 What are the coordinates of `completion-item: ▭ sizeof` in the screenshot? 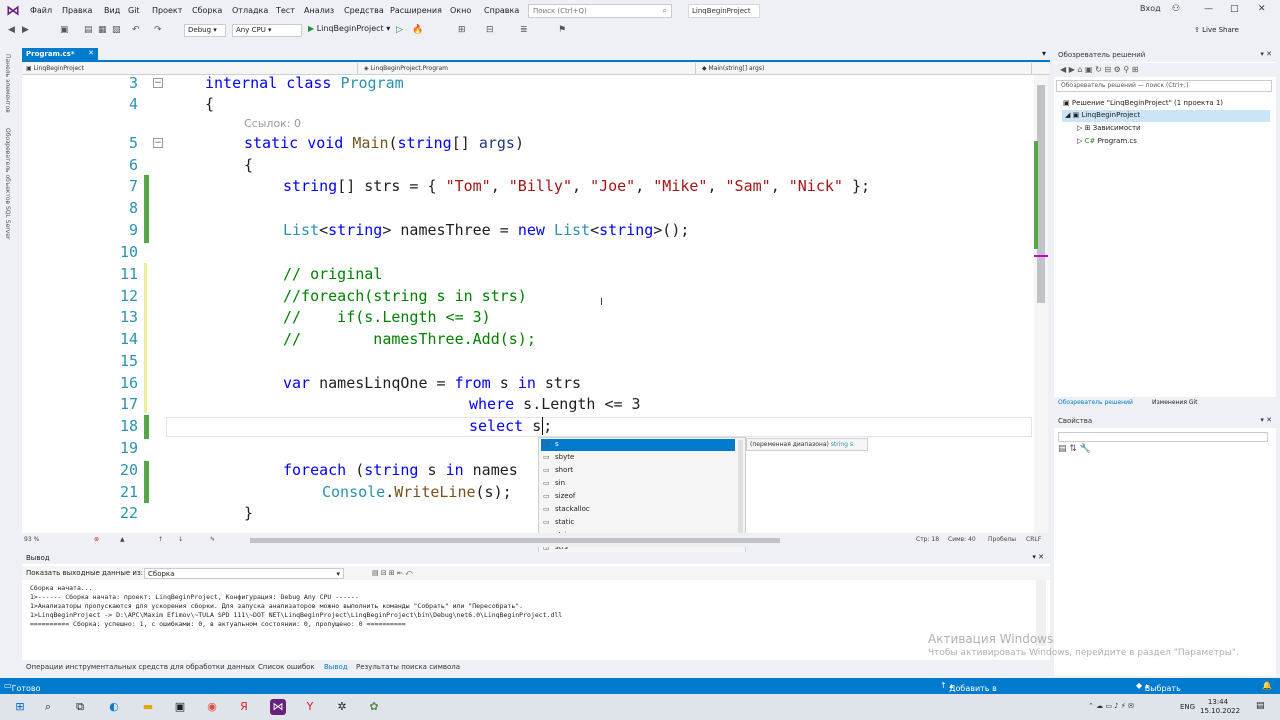 It's located at (638, 497).